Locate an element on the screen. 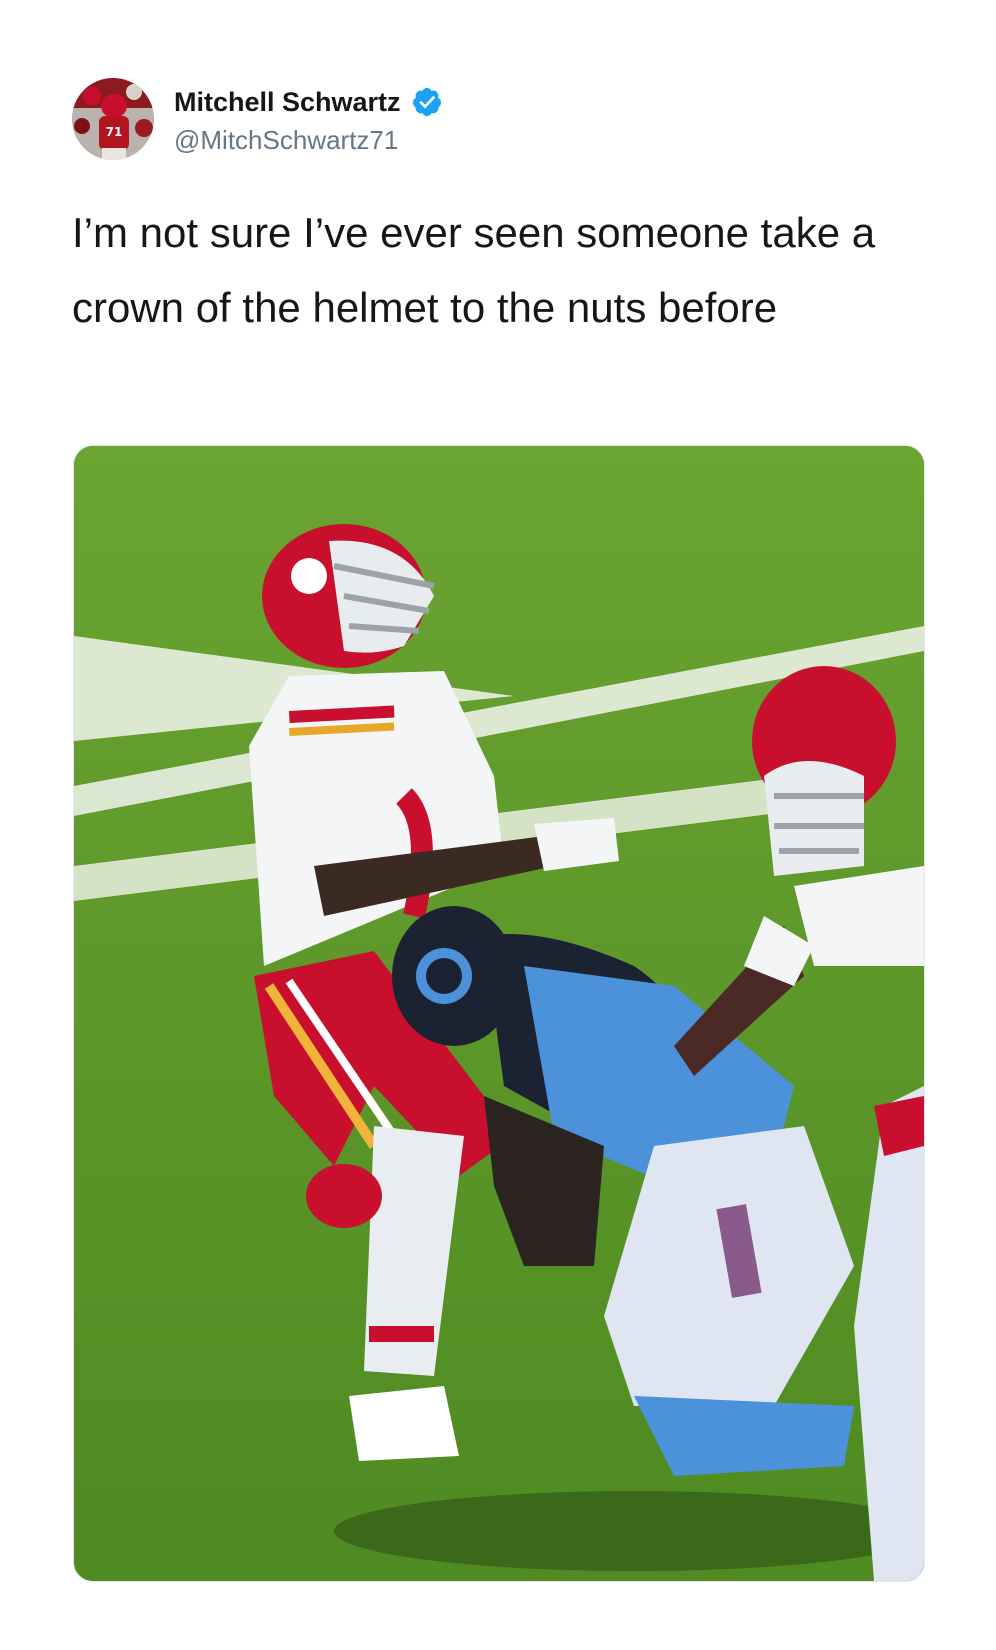  tweet-header: 71 Mitchell Schwartz @MitchSchwartz71 is located at coordinates (257, 119).